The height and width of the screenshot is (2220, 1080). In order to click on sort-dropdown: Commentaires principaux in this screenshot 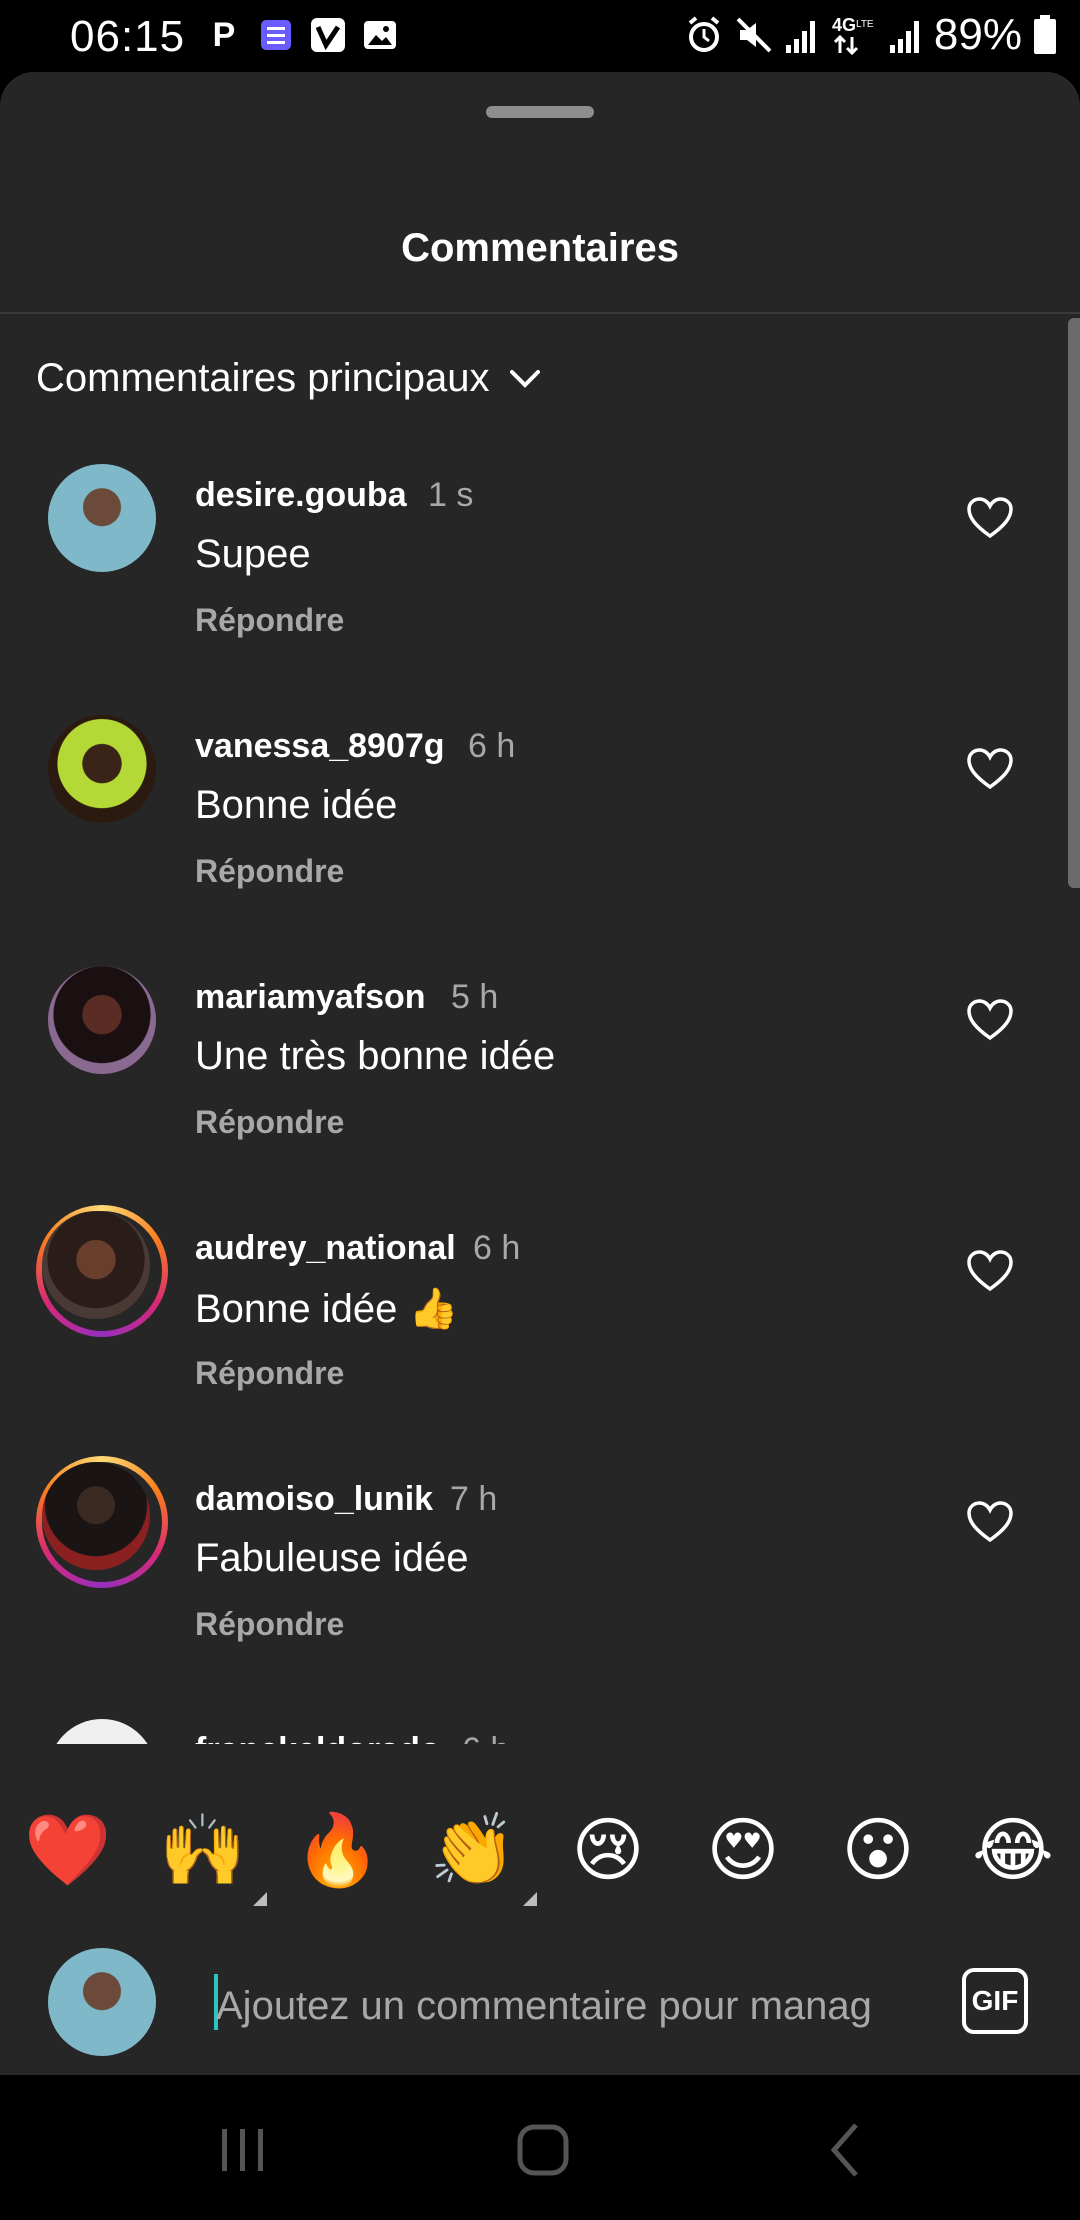, I will do `click(289, 378)`.